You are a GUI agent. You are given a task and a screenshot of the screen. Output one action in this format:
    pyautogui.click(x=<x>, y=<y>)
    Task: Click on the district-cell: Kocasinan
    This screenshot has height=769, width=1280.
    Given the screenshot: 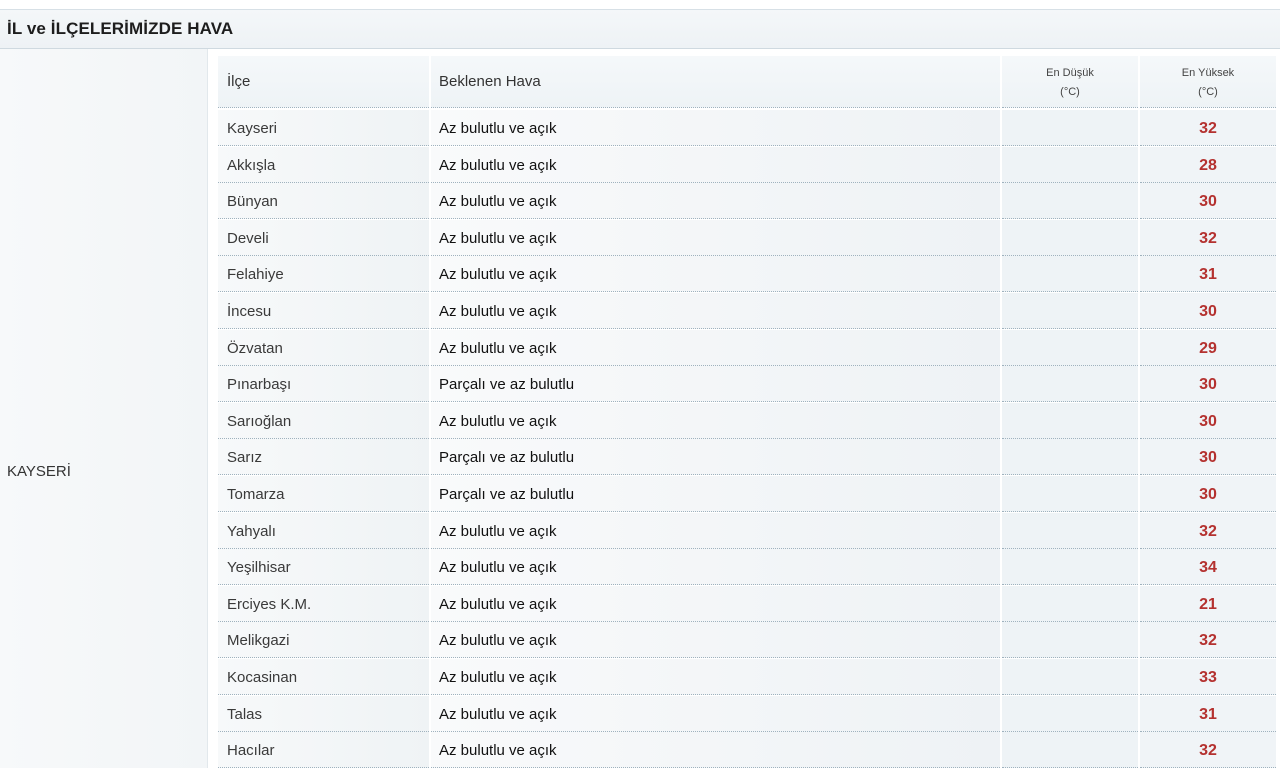 What is the action you would take?
    pyautogui.click(x=323, y=677)
    